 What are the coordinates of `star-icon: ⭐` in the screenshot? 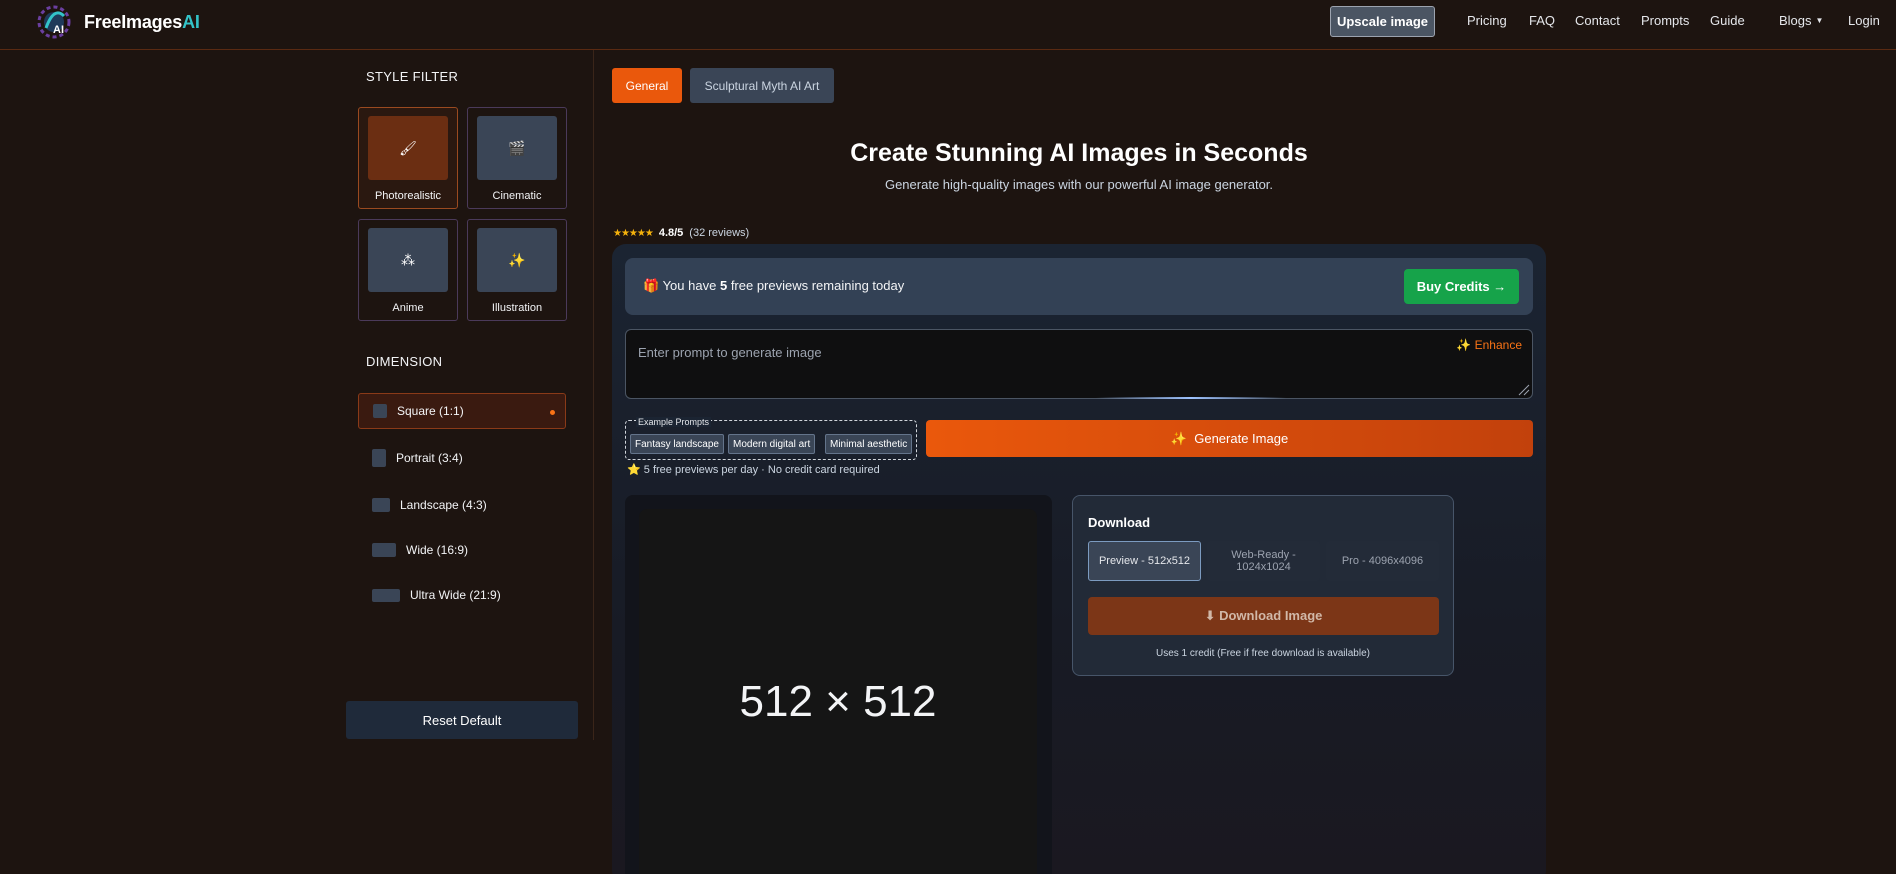 It's located at (634, 470).